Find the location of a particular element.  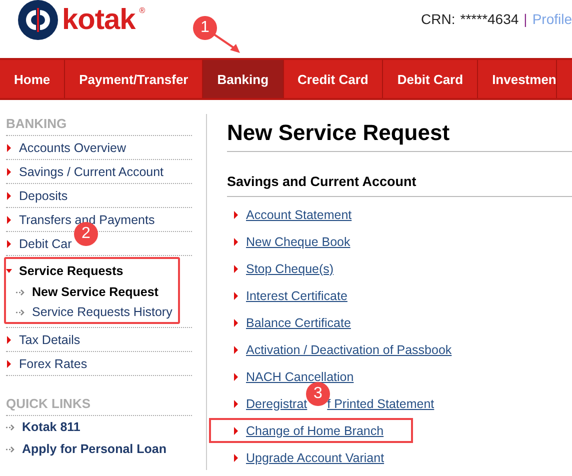

registered-mark: ® is located at coordinates (142, 10).